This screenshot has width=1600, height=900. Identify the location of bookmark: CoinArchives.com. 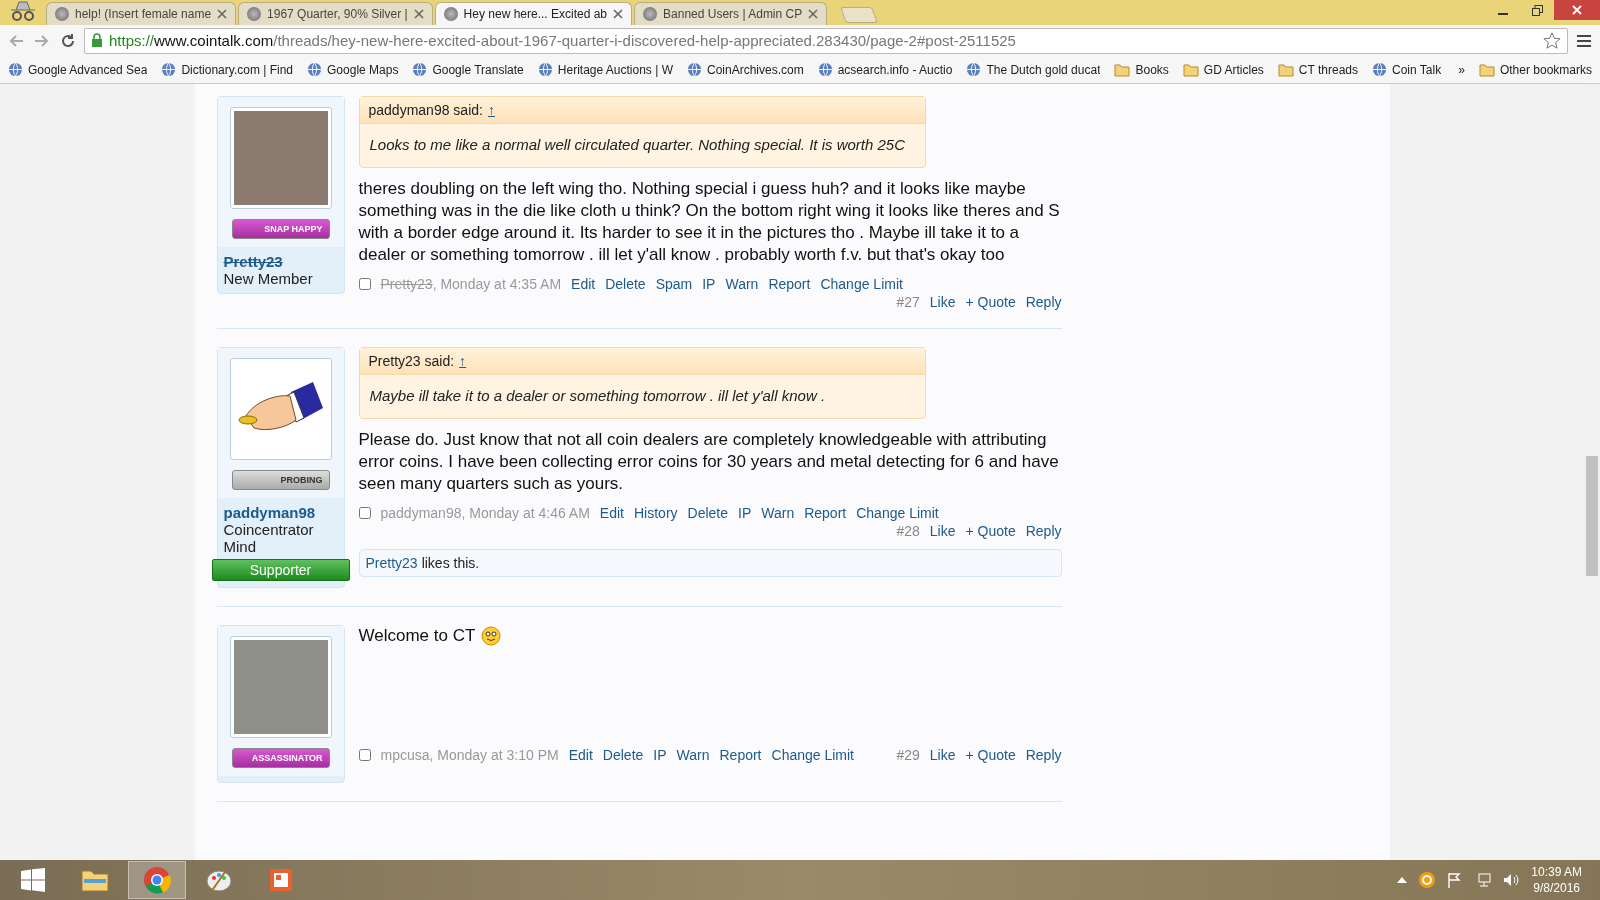
(745, 69).